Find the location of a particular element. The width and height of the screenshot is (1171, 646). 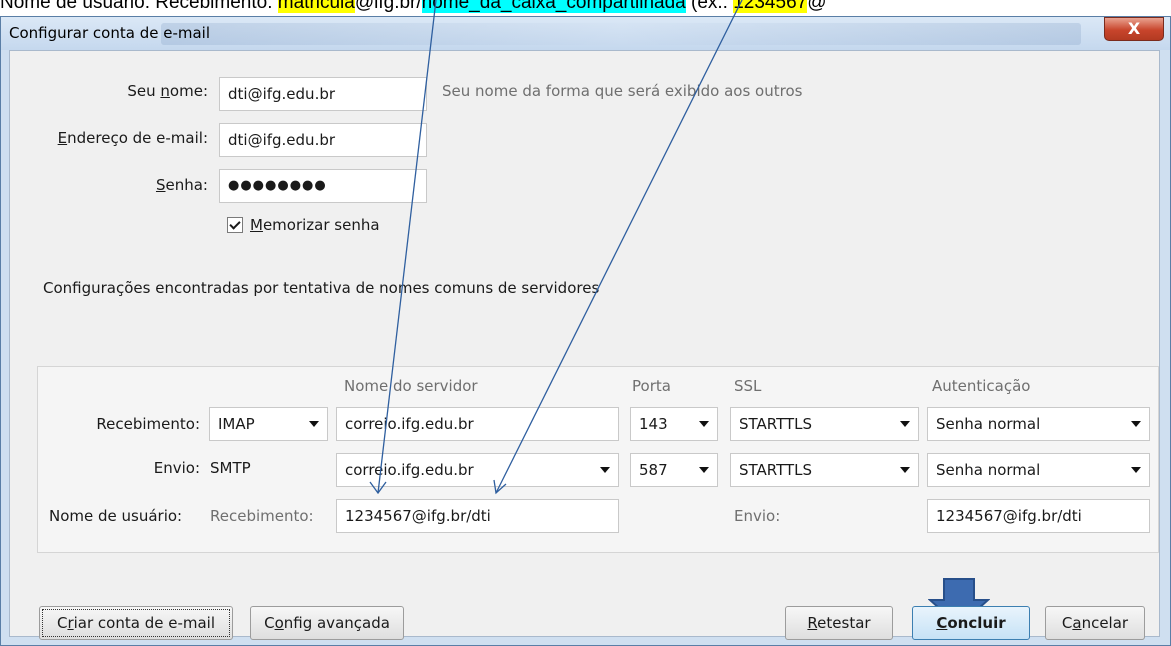

incoming-ssl-select: STARTTLS is located at coordinates (824, 424).